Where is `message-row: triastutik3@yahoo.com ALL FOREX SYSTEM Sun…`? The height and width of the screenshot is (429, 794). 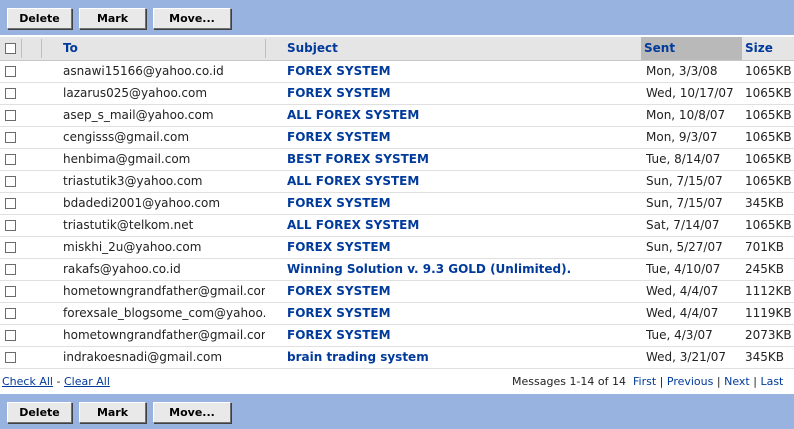 message-row: triastutik3@yahoo.com ALL FOREX SYSTEM Sun… is located at coordinates (397, 182).